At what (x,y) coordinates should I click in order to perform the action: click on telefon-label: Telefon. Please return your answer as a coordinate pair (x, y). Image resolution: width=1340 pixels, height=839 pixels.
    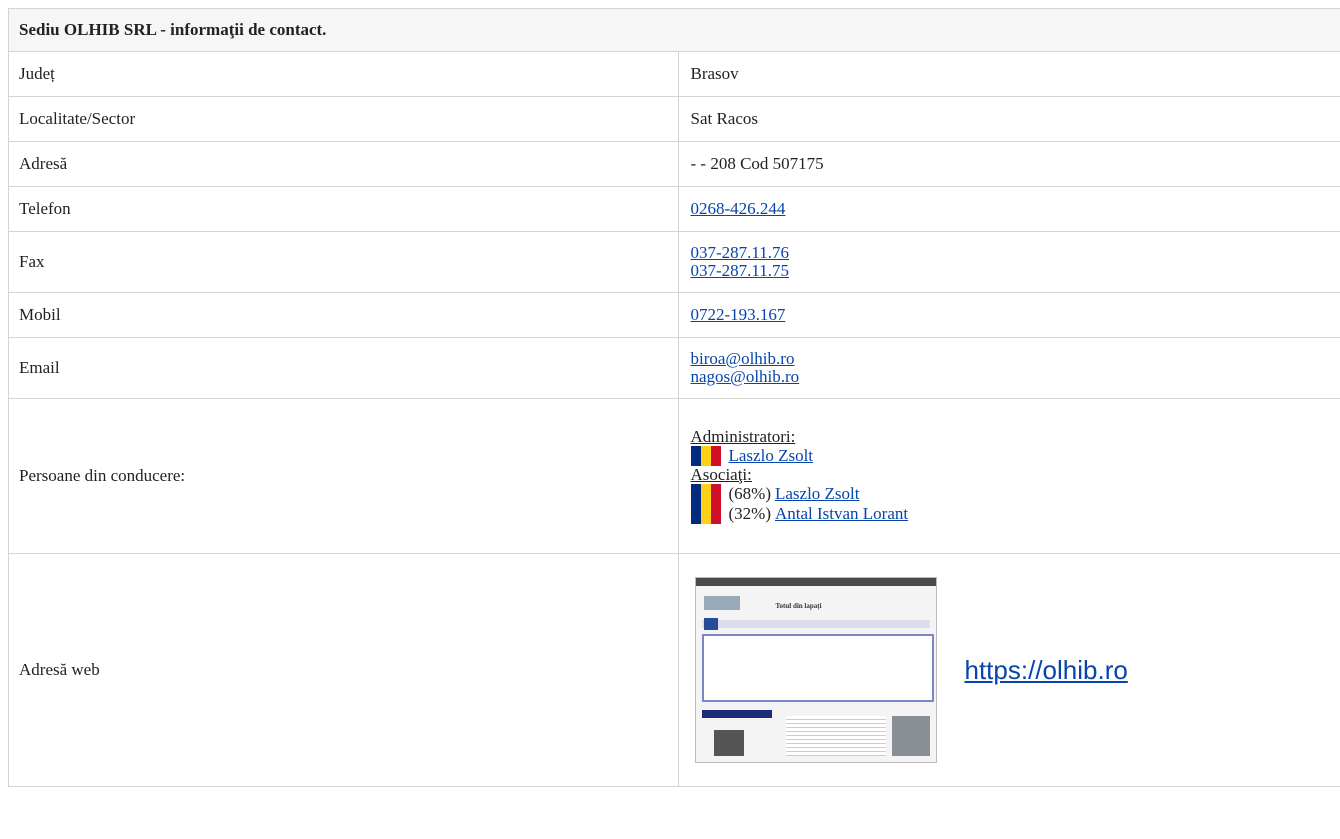
    Looking at the image, I should click on (343, 209).